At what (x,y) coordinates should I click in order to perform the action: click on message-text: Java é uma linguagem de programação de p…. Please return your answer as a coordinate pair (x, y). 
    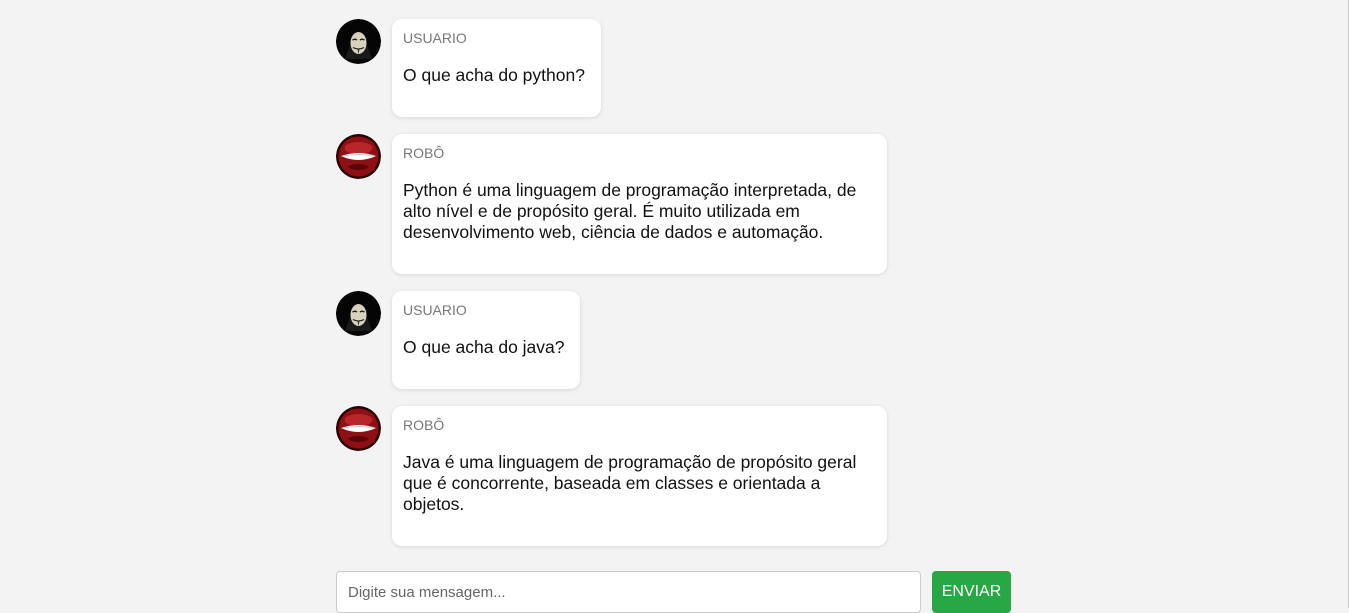
    Looking at the image, I should click on (630, 483).